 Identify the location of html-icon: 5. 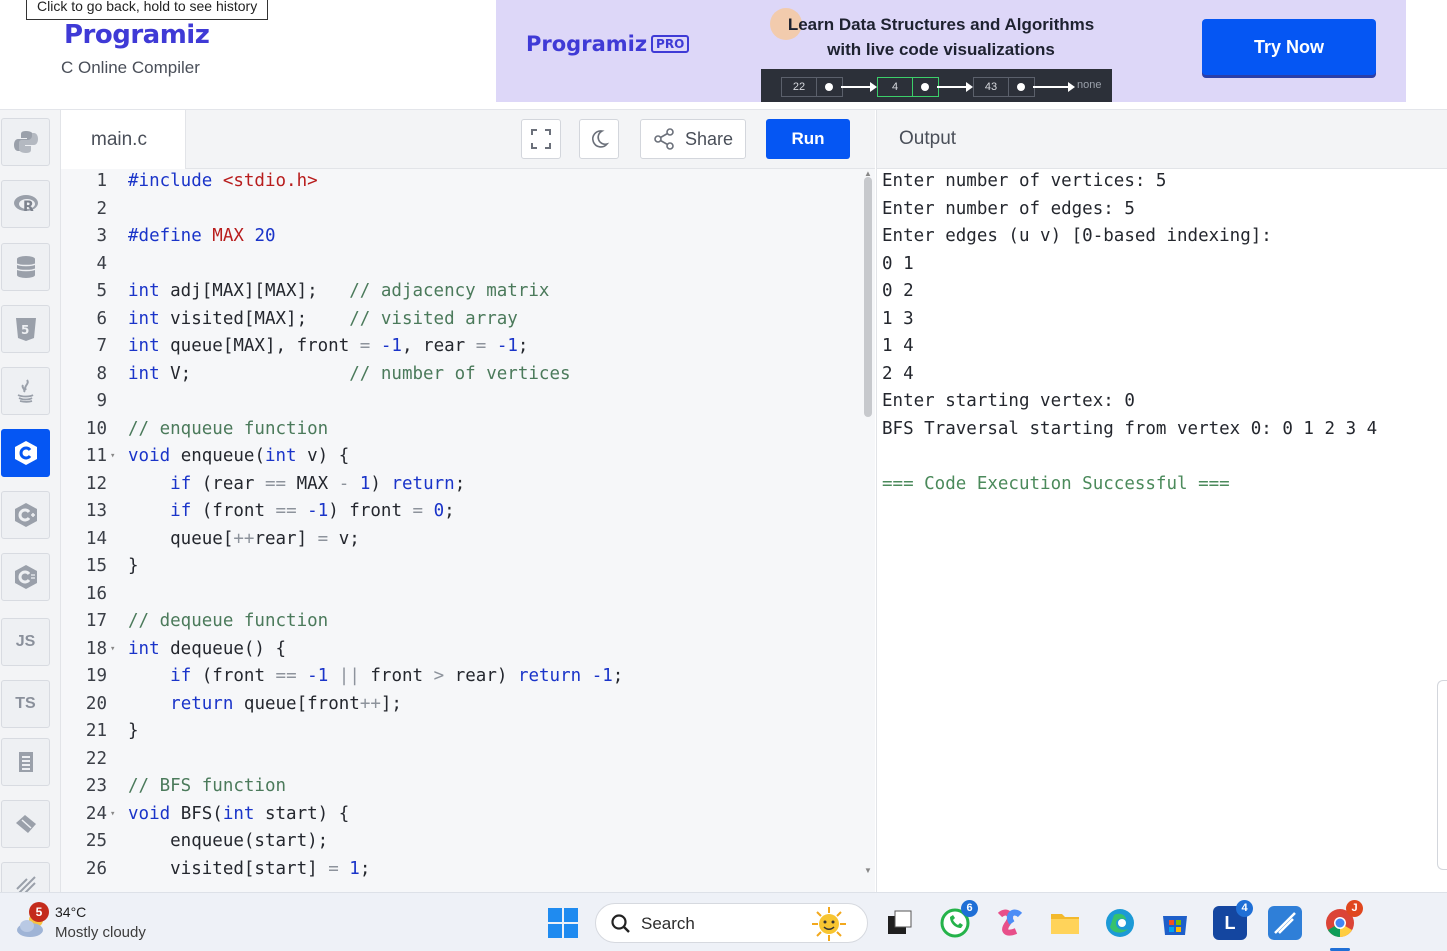
(25, 329).